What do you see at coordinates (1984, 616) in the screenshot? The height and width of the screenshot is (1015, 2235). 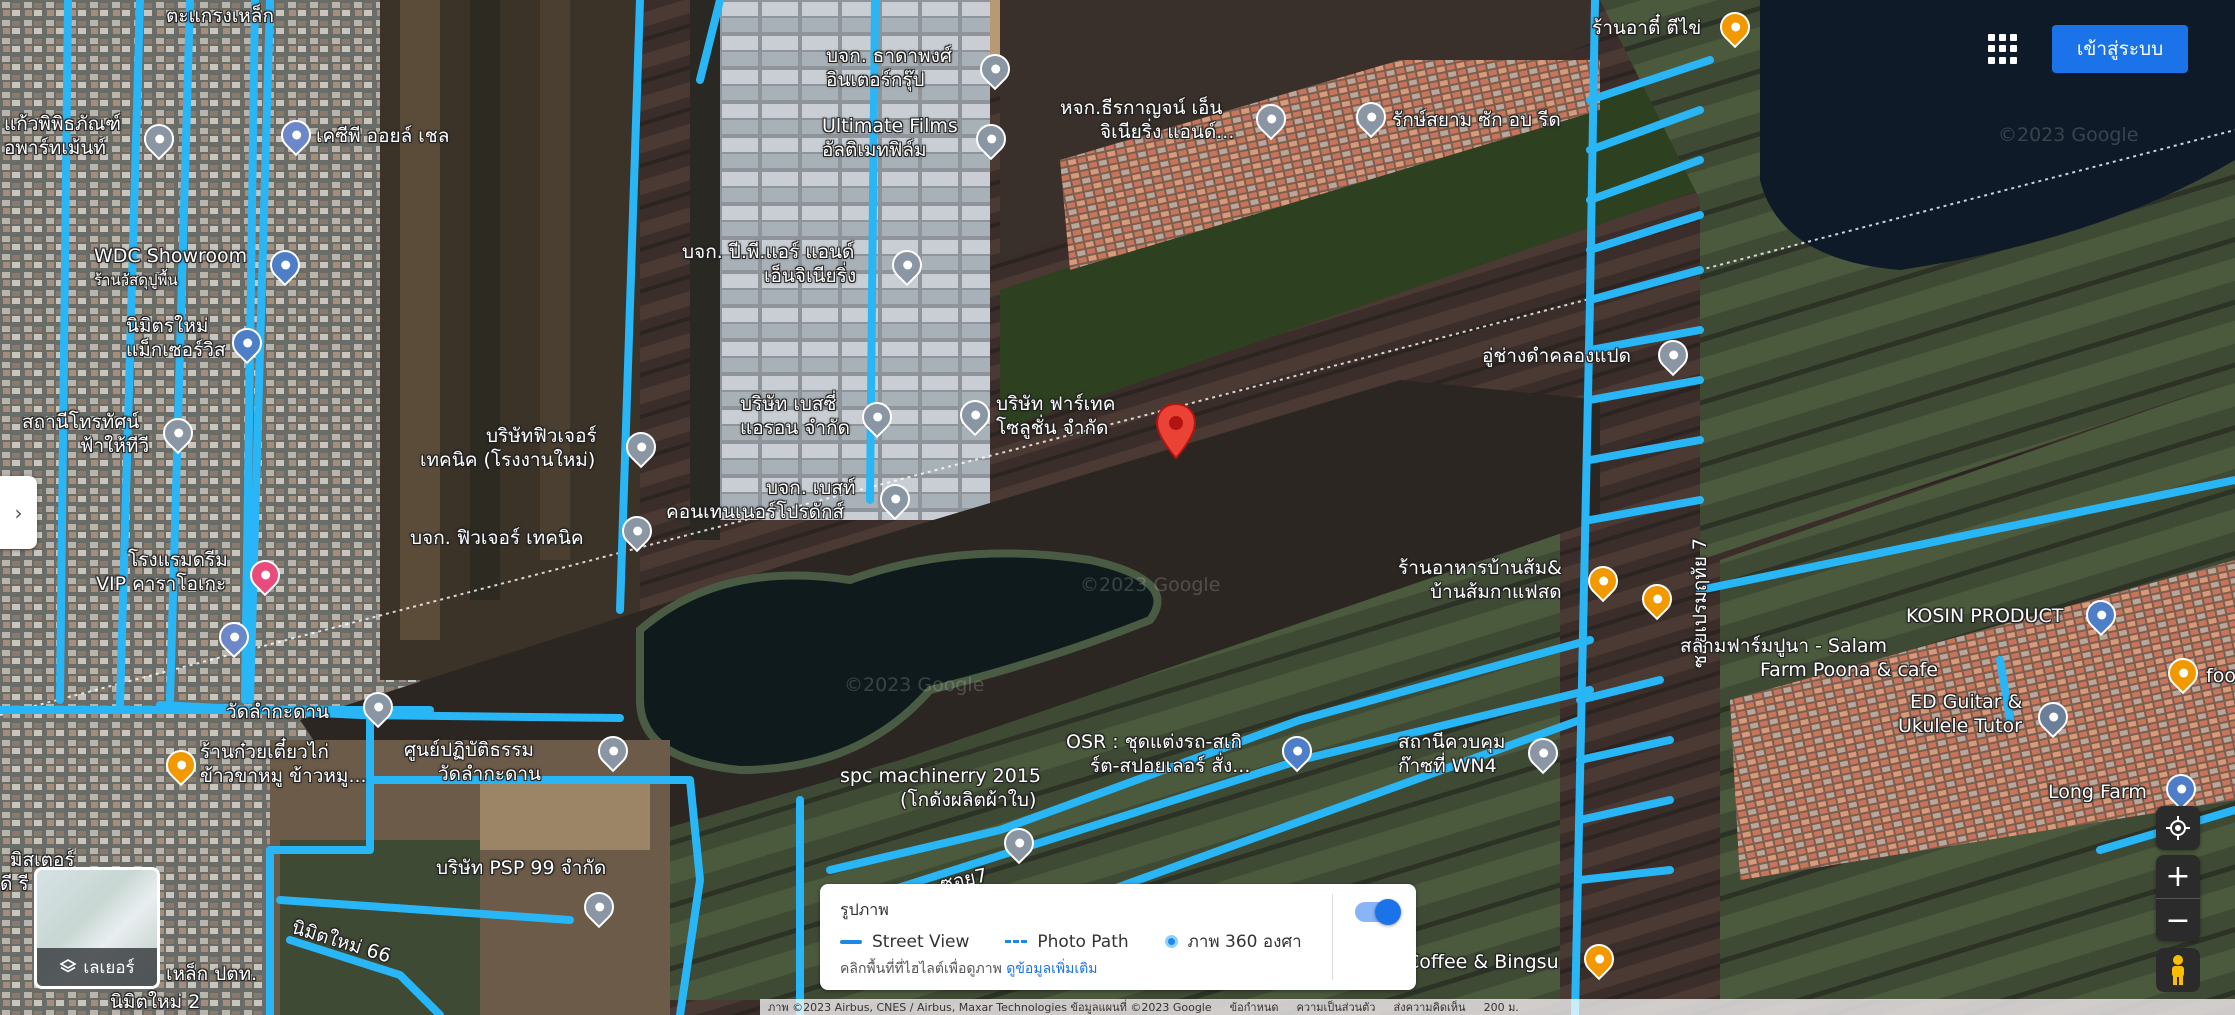 I see `place-label-kosin-product: KOSIN PRODUCT` at bounding box center [1984, 616].